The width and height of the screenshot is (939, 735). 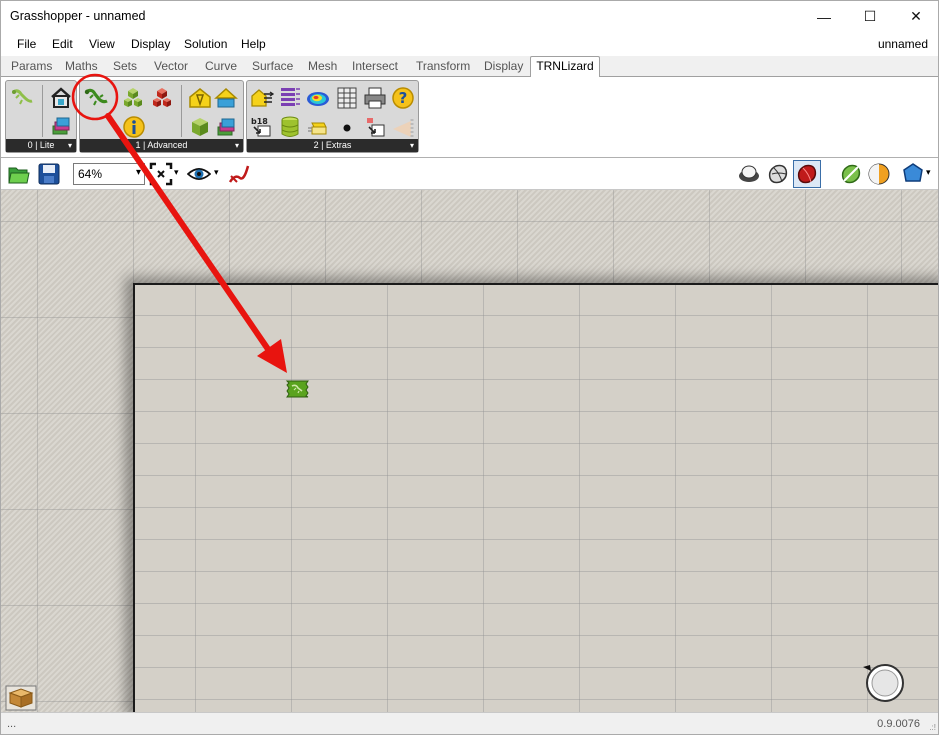 What do you see at coordinates (41, 116) in the screenshot?
I see `ribbon-group-lite: 0 | Lite ▾` at bounding box center [41, 116].